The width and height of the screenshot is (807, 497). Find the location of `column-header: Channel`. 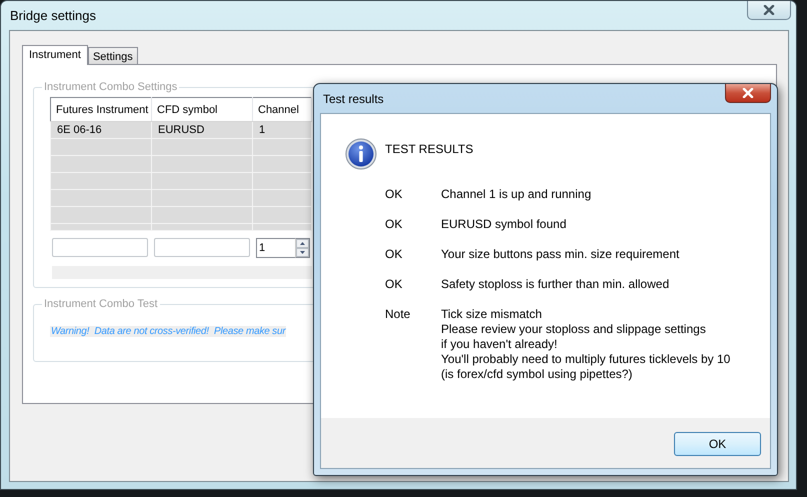

column-header: Channel is located at coordinates (282, 110).